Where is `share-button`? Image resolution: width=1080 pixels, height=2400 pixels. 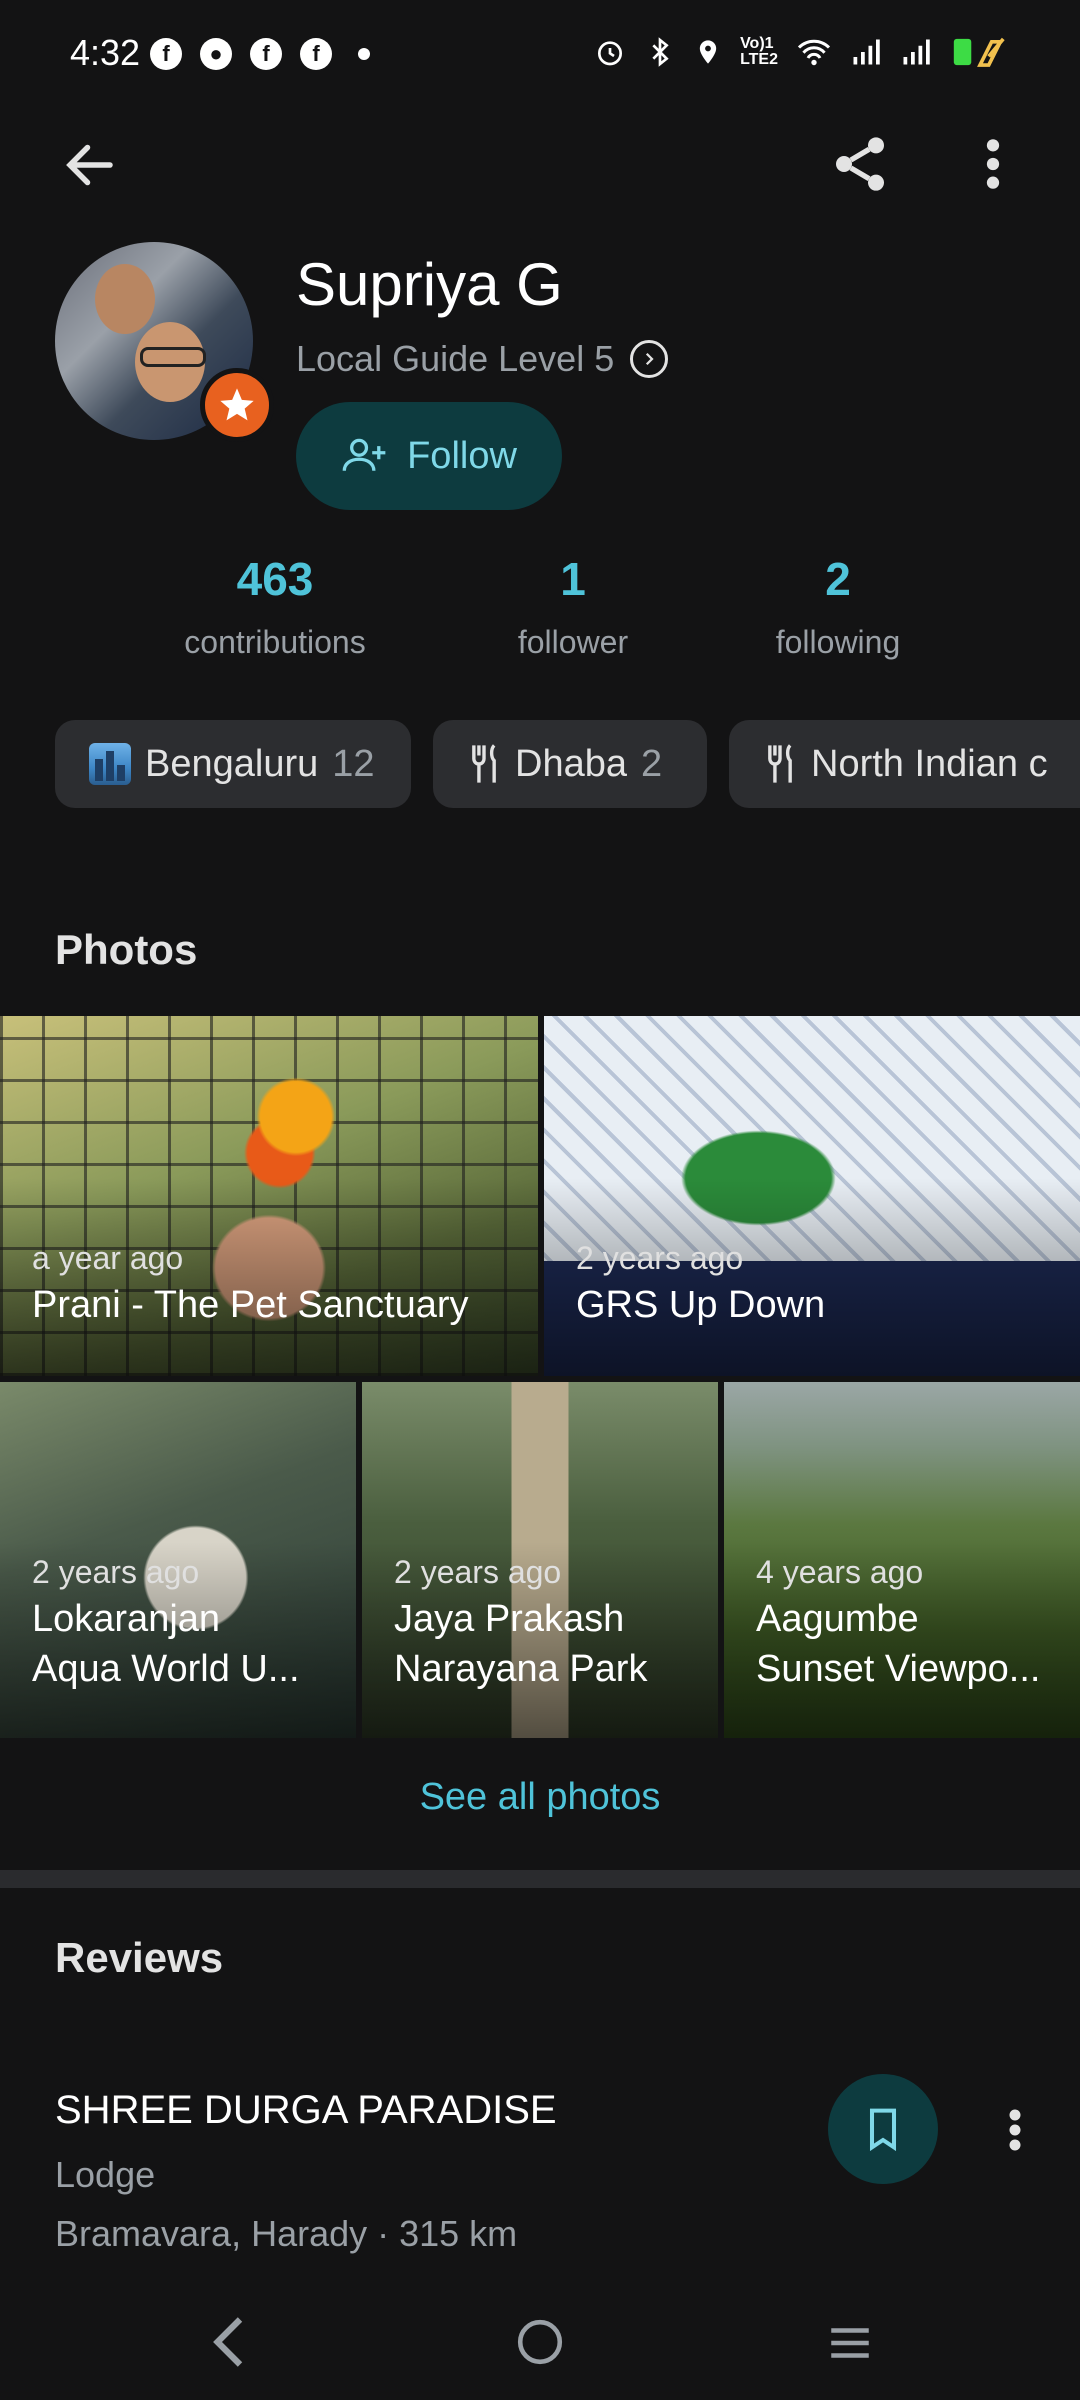
share-button is located at coordinates (860, 164).